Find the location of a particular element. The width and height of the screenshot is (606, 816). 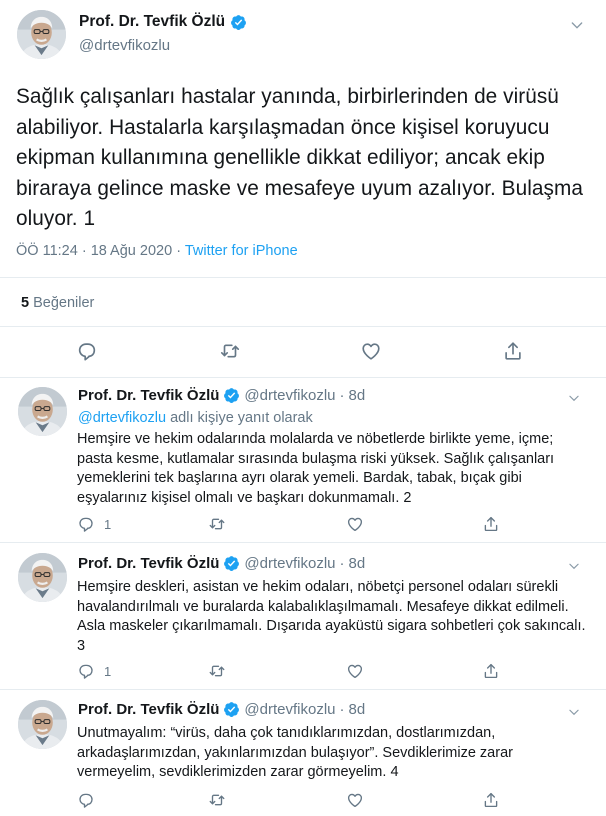

author-name-row: Prof. Dr. Tevfik Özlü is located at coordinates (163, 22).